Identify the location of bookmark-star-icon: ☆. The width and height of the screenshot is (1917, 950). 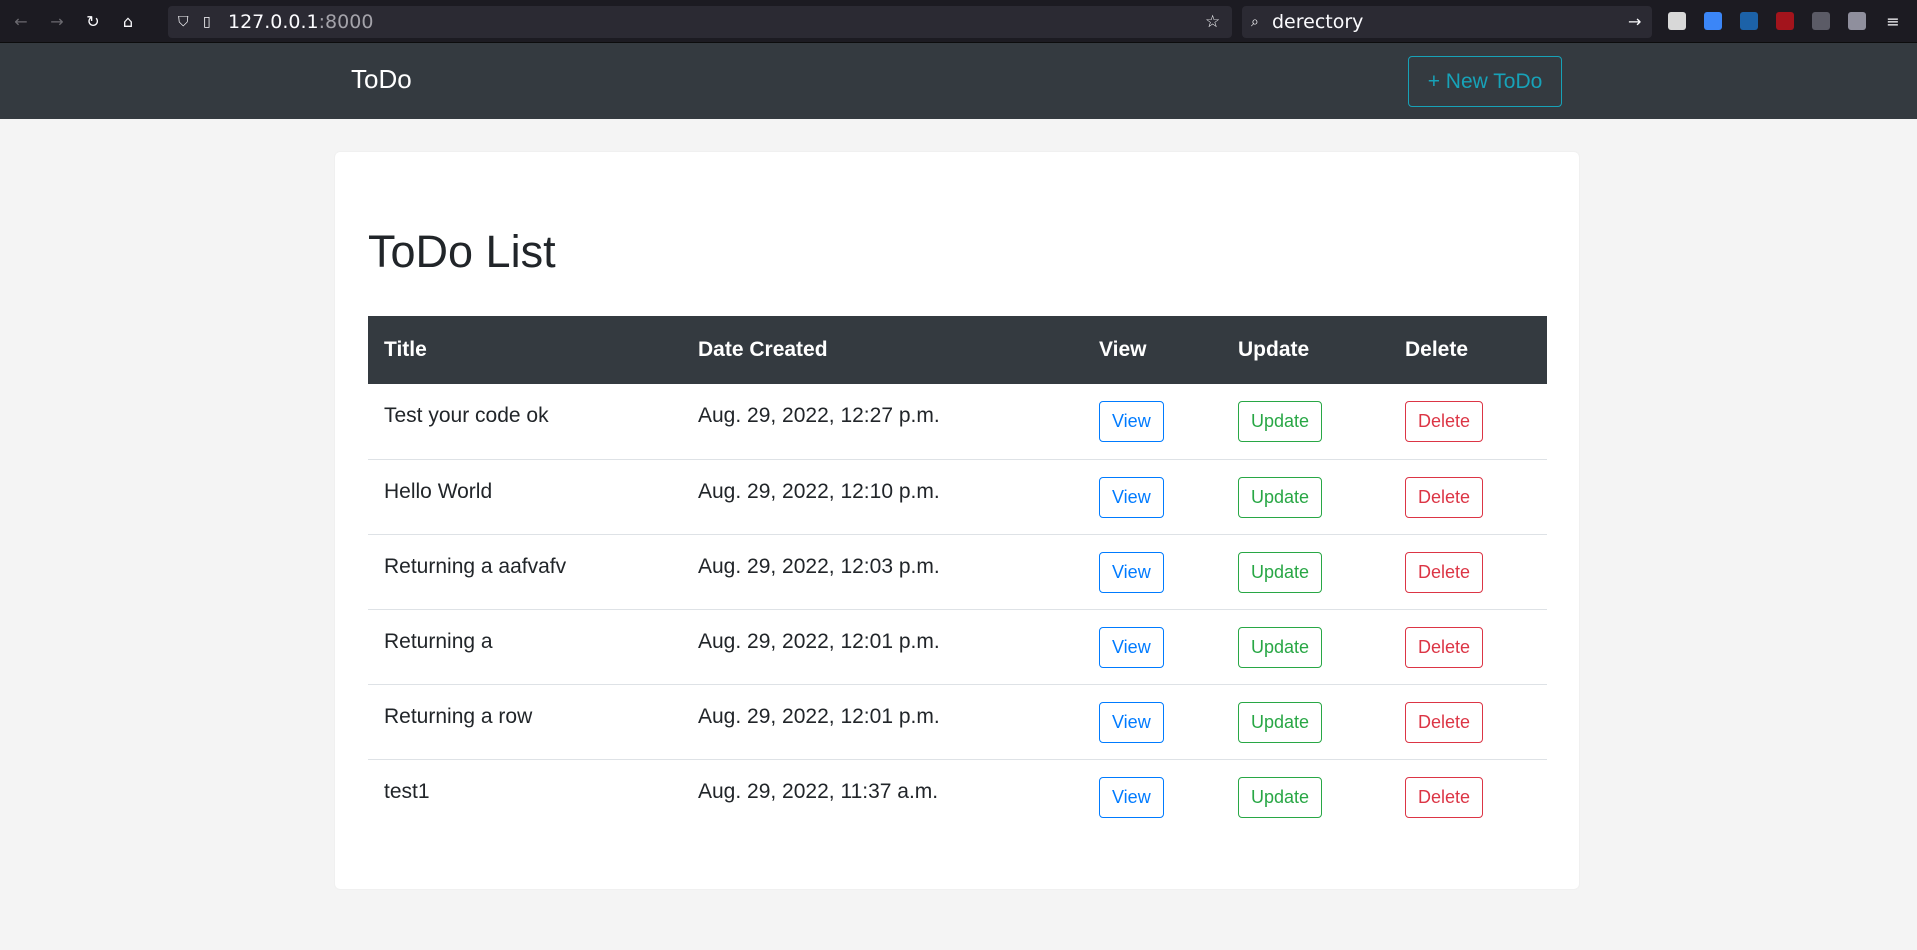
(1212, 22).